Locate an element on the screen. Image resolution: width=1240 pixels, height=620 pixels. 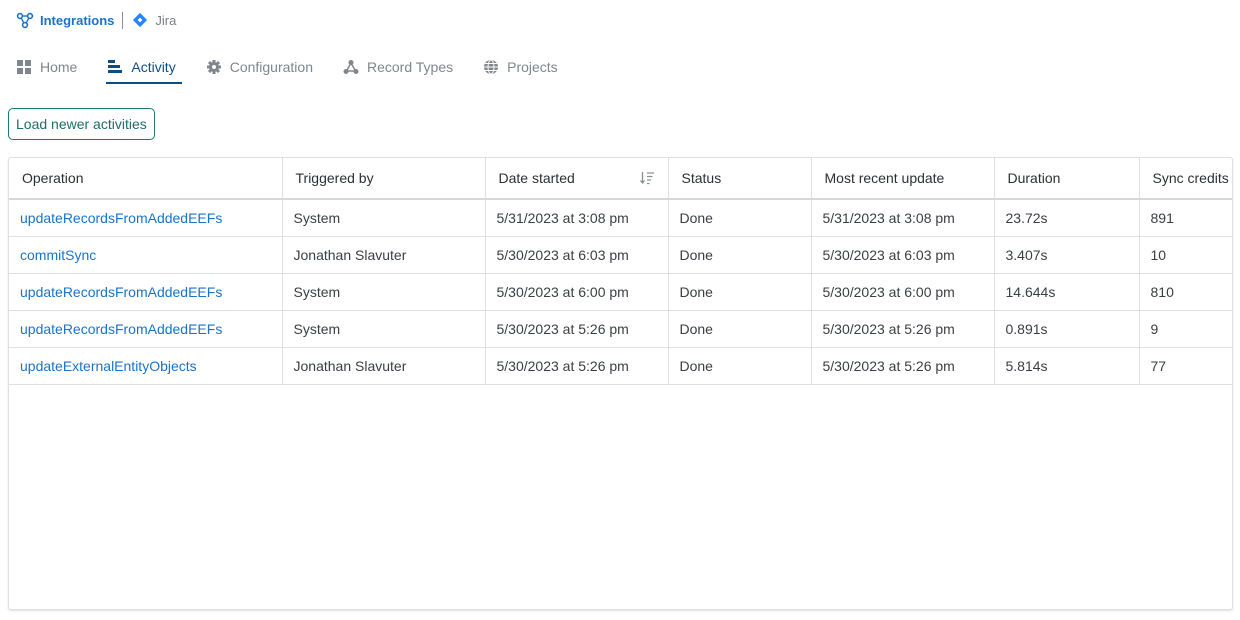
tab-record-types: Record Types is located at coordinates (398, 67).